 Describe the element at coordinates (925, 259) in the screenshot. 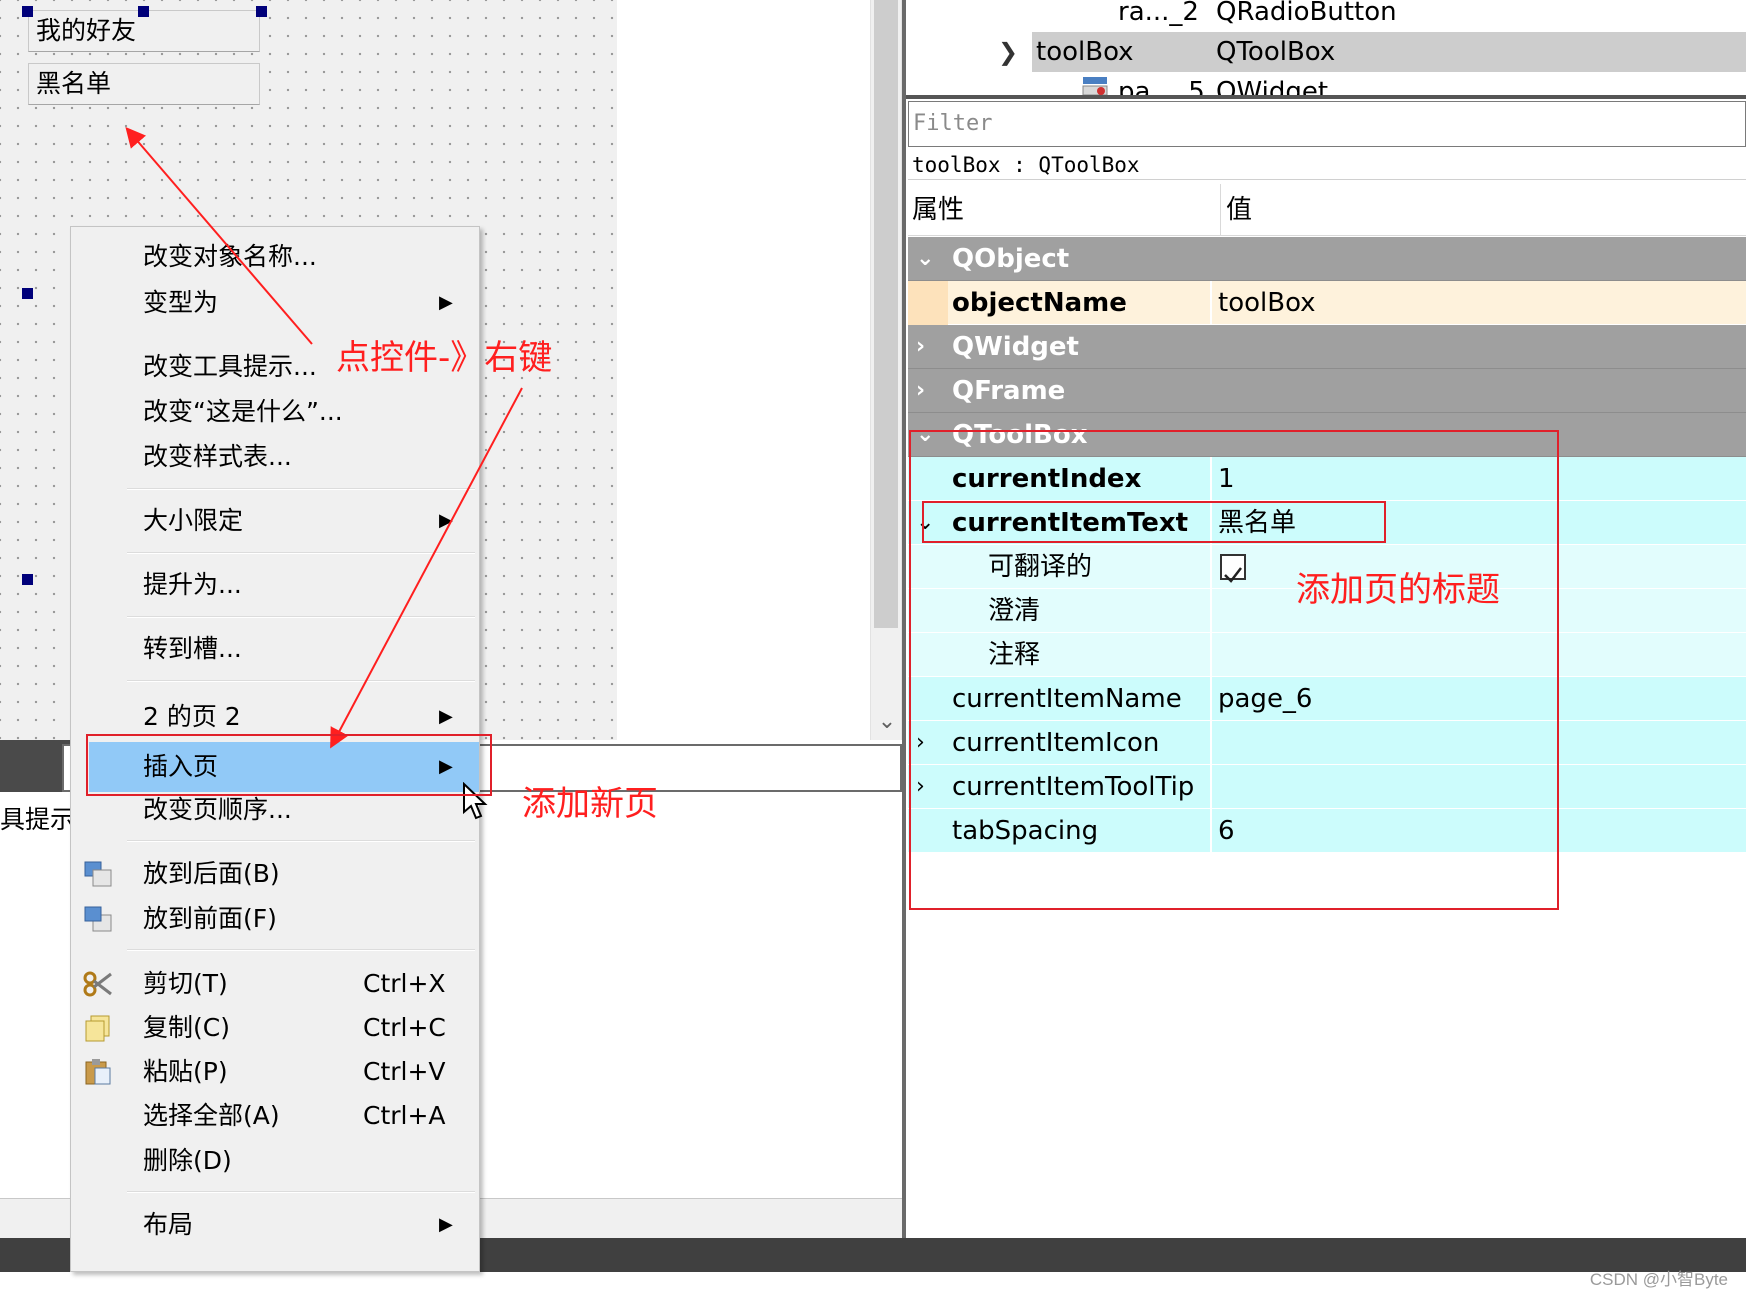

I see `chevron-down-icon: ⌄` at that location.